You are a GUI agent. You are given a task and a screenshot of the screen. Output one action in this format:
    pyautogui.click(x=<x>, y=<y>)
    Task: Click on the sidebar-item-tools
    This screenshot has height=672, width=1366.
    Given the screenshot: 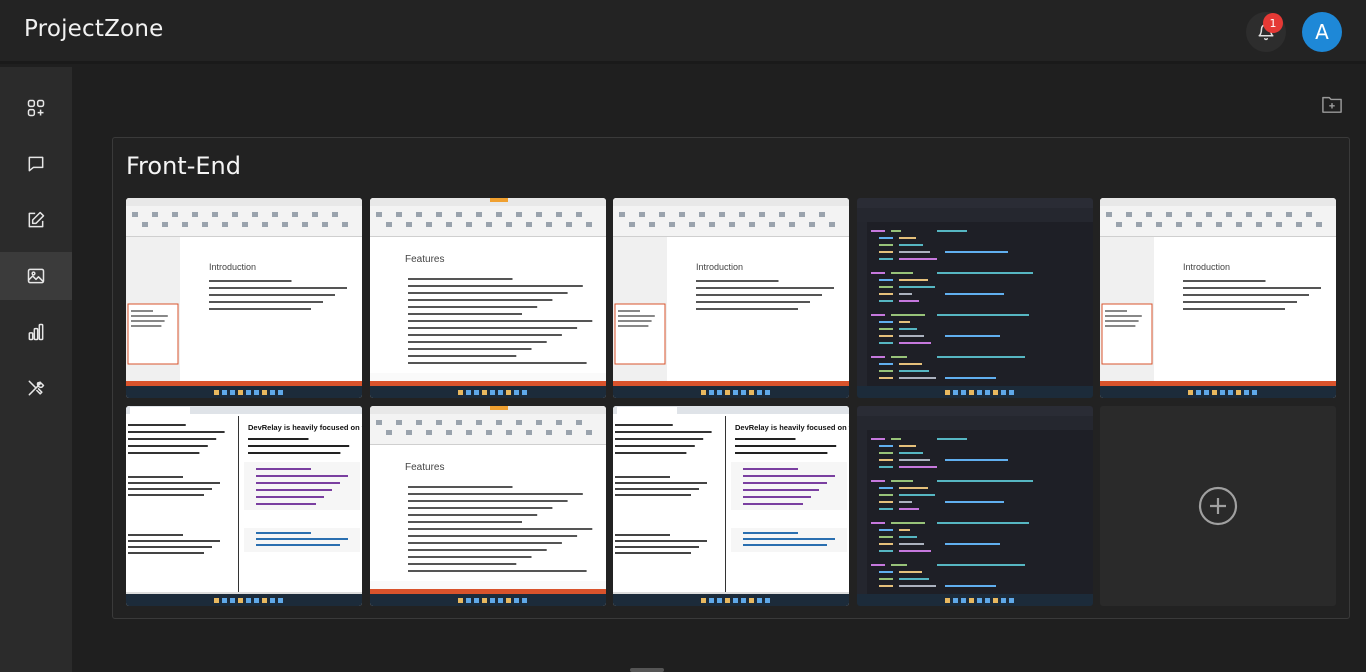 What is the action you would take?
    pyautogui.click(x=36, y=388)
    